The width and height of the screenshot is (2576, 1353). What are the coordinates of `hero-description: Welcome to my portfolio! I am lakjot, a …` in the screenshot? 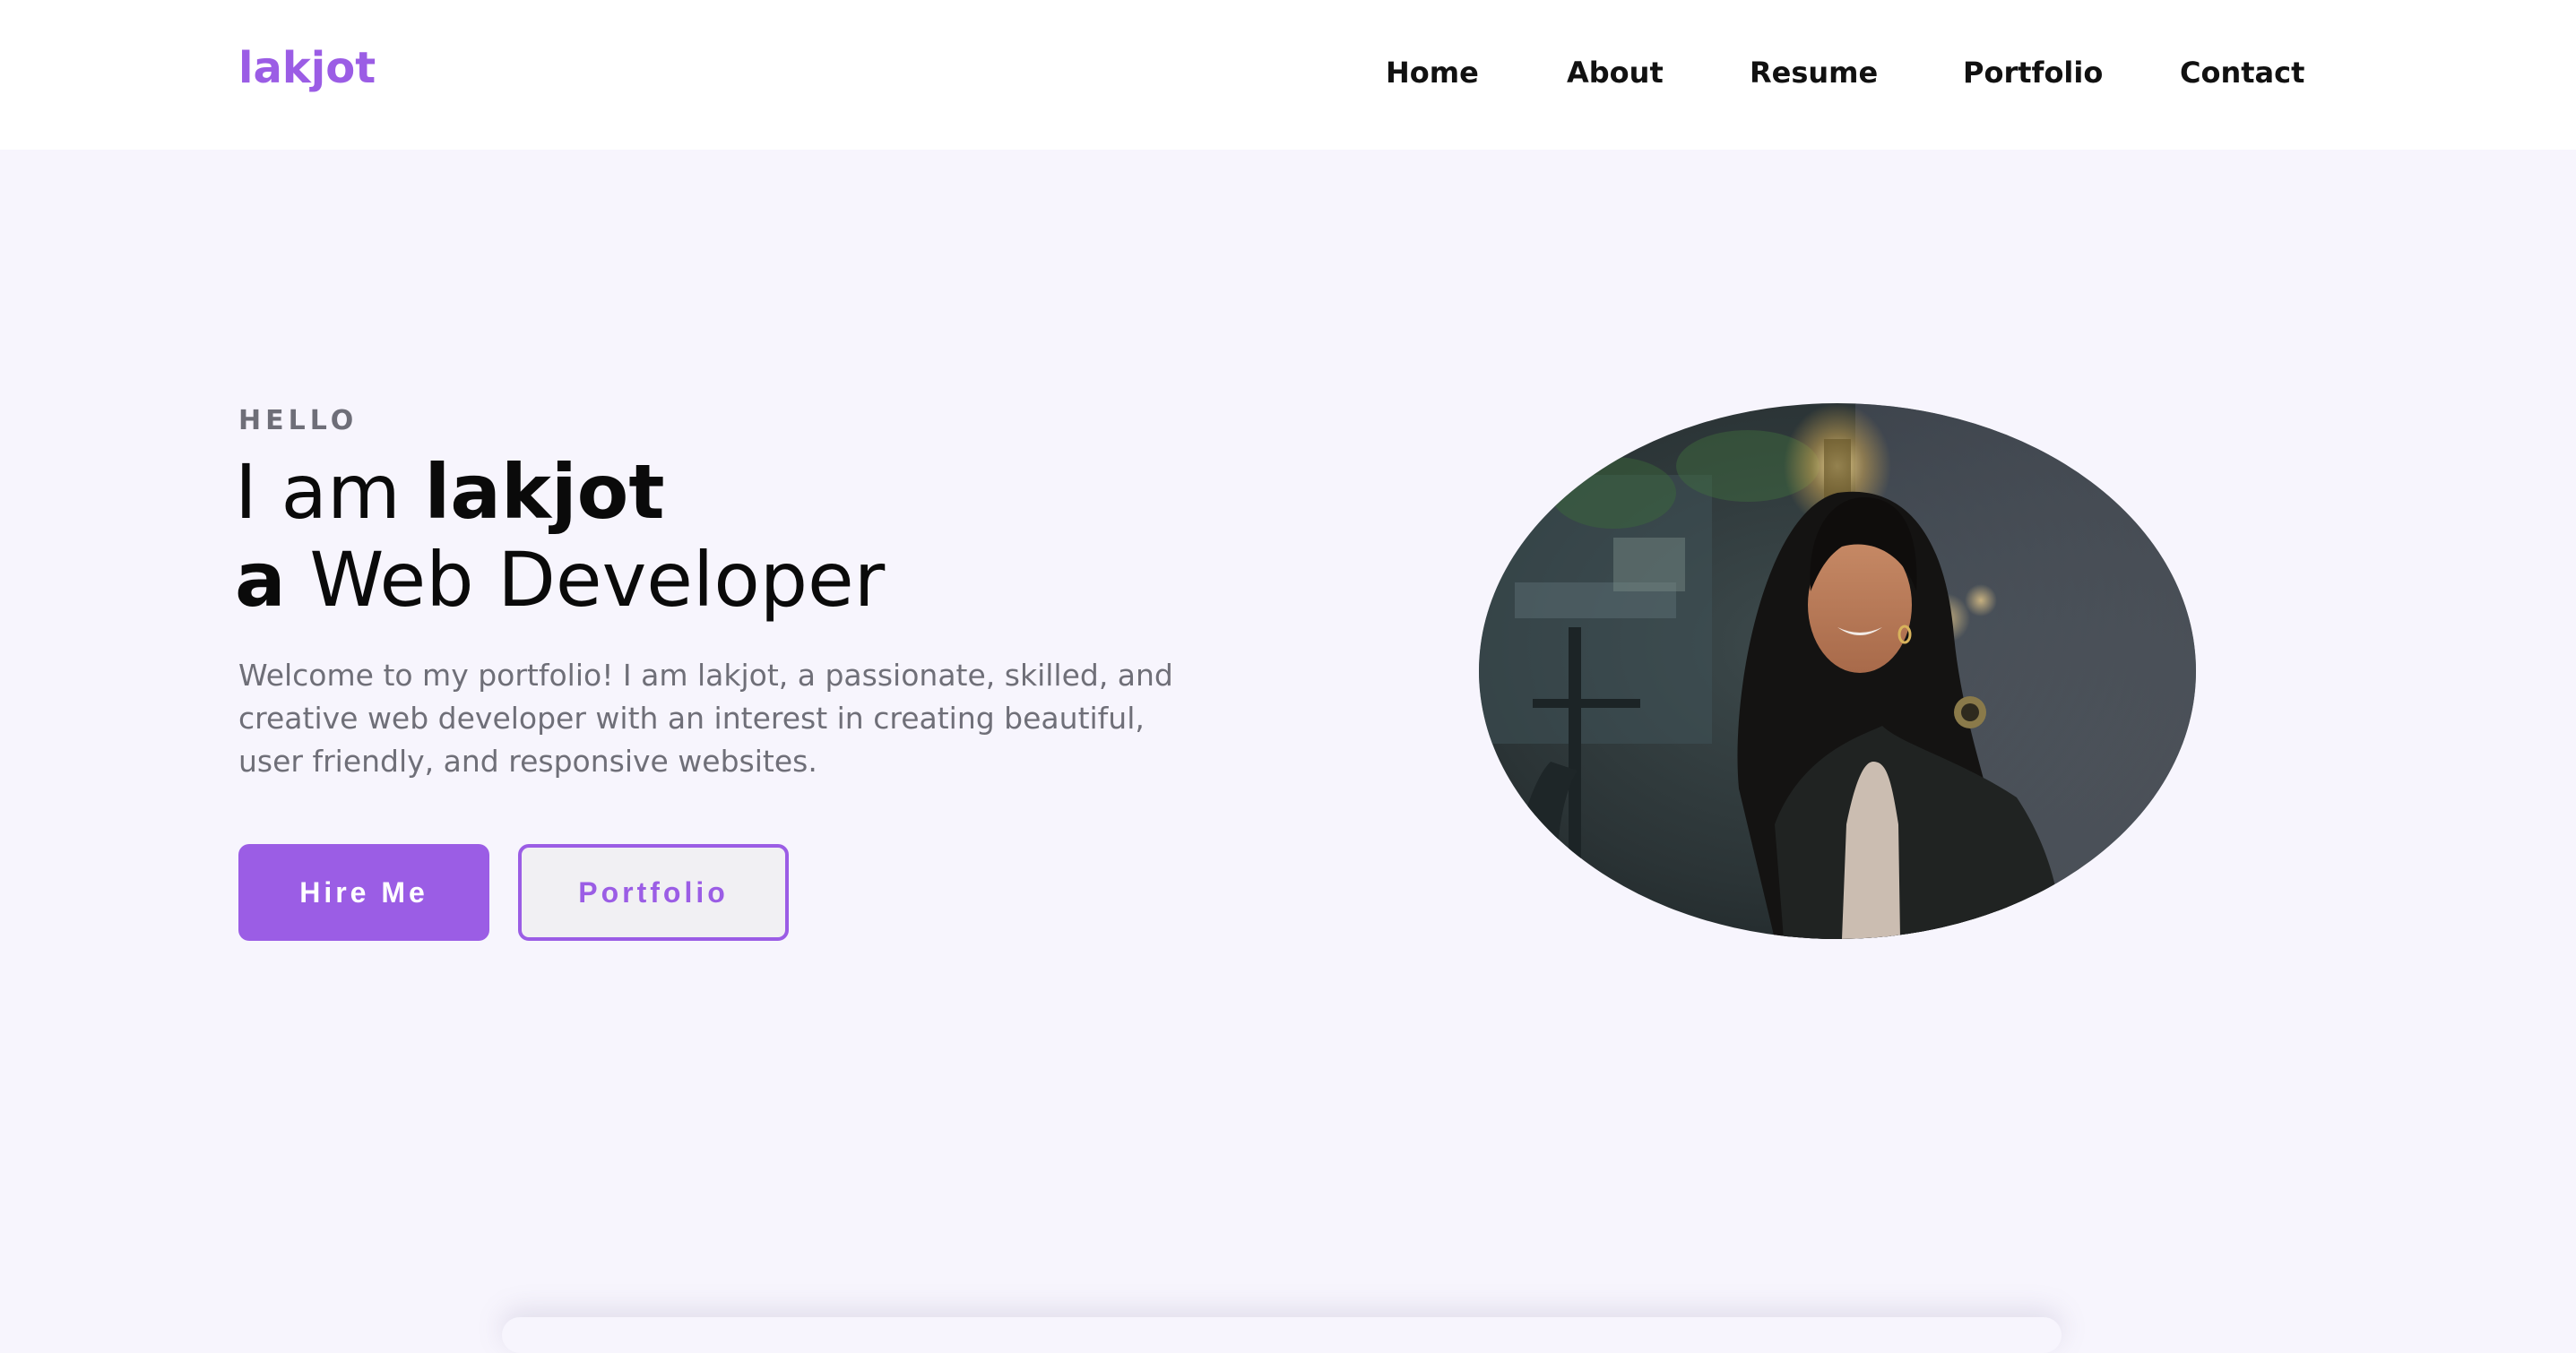 It's located at (705, 718).